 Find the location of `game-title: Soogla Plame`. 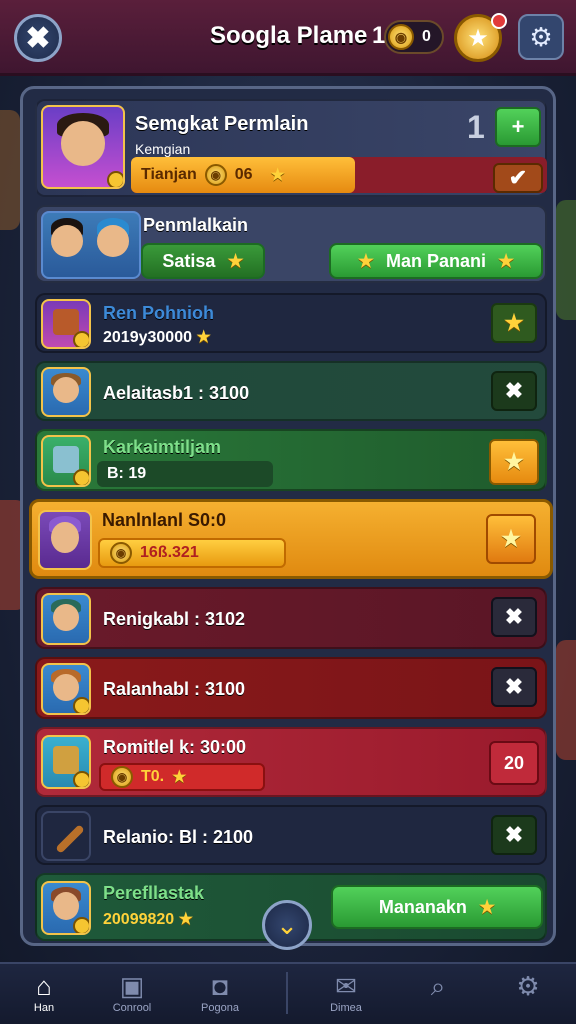

game-title: Soogla Plame is located at coordinates (289, 35).